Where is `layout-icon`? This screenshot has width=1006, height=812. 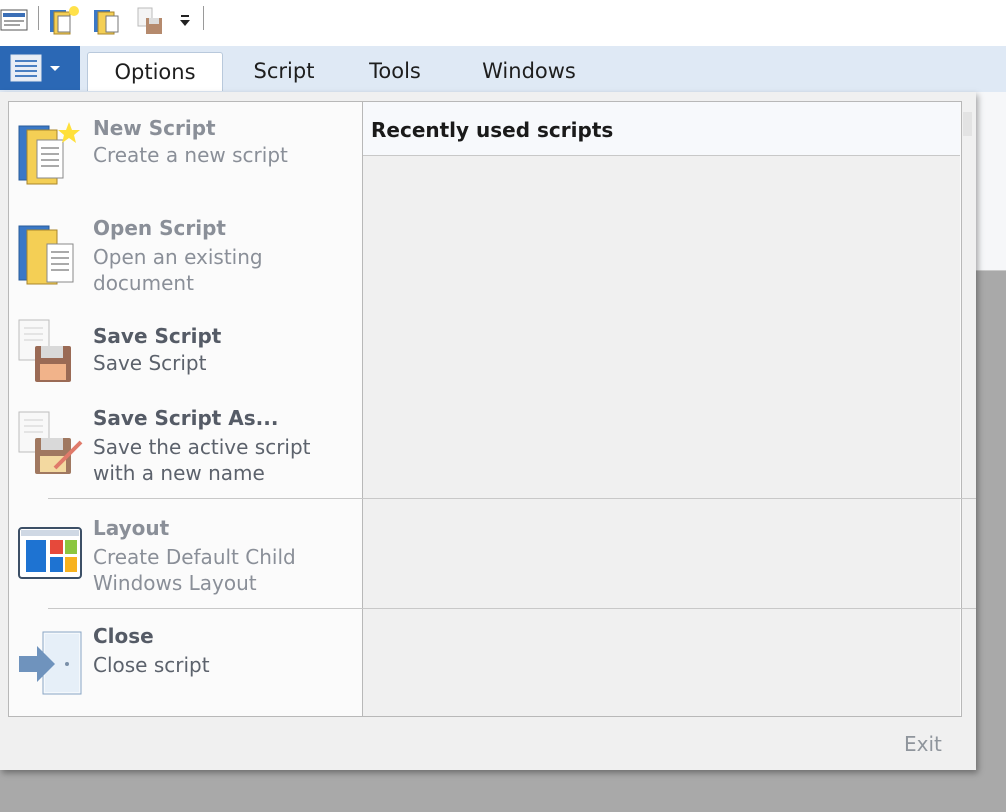
layout-icon is located at coordinates (50, 556).